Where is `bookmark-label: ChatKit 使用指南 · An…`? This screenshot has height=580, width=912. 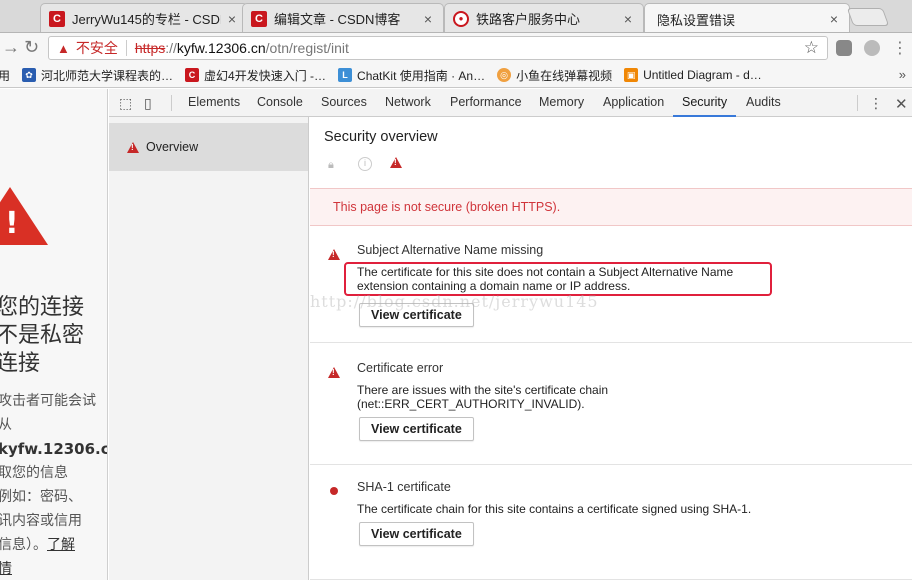
bookmark-label: ChatKit 使用指南 · An… is located at coordinates (421, 75).